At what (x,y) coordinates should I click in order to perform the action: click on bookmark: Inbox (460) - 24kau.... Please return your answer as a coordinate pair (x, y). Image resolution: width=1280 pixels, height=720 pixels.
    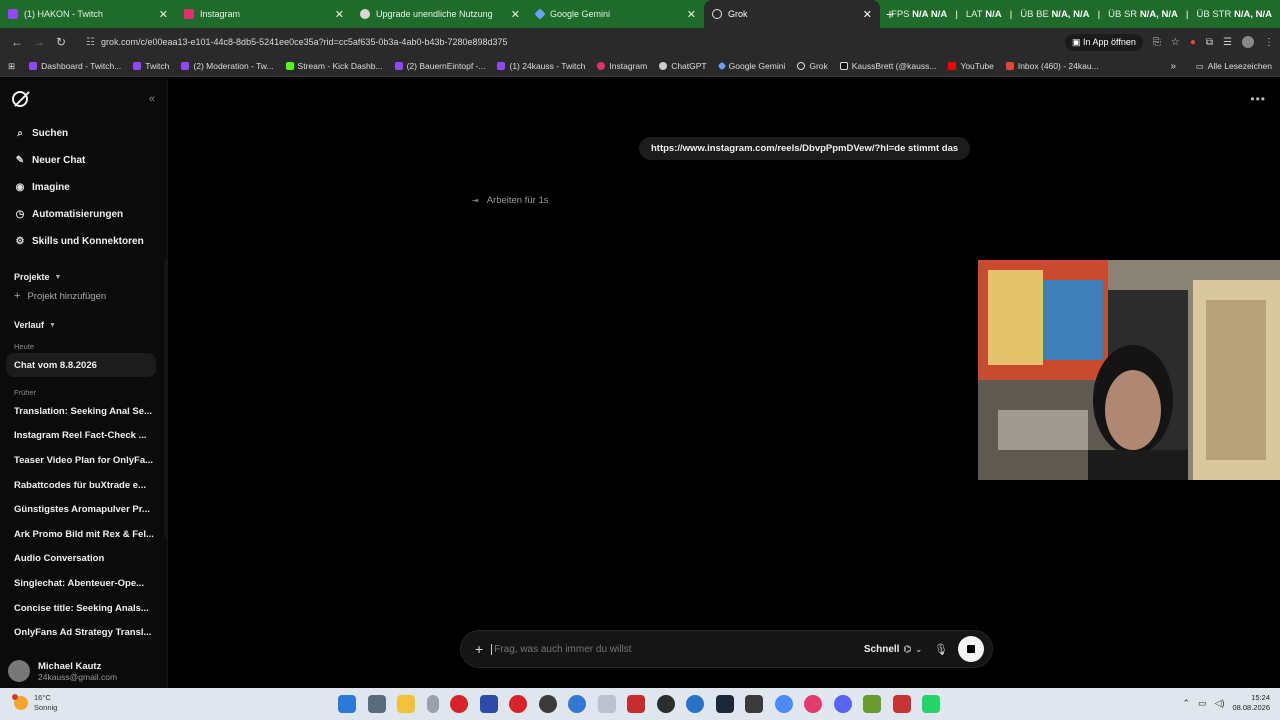
    Looking at the image, I should click on (1052, 66).